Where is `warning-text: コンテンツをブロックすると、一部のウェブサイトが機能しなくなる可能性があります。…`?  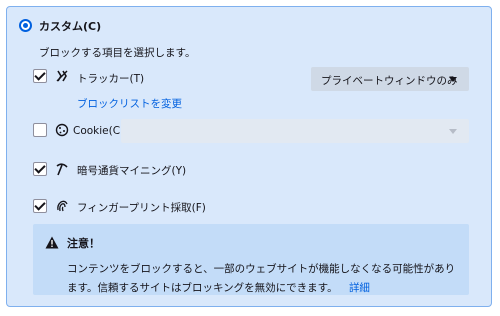
warning-text: コンテンツをブロックすると、一部のウェブサイトが機能しなくなる可能性があります。… is located at coordinates (261, 278).